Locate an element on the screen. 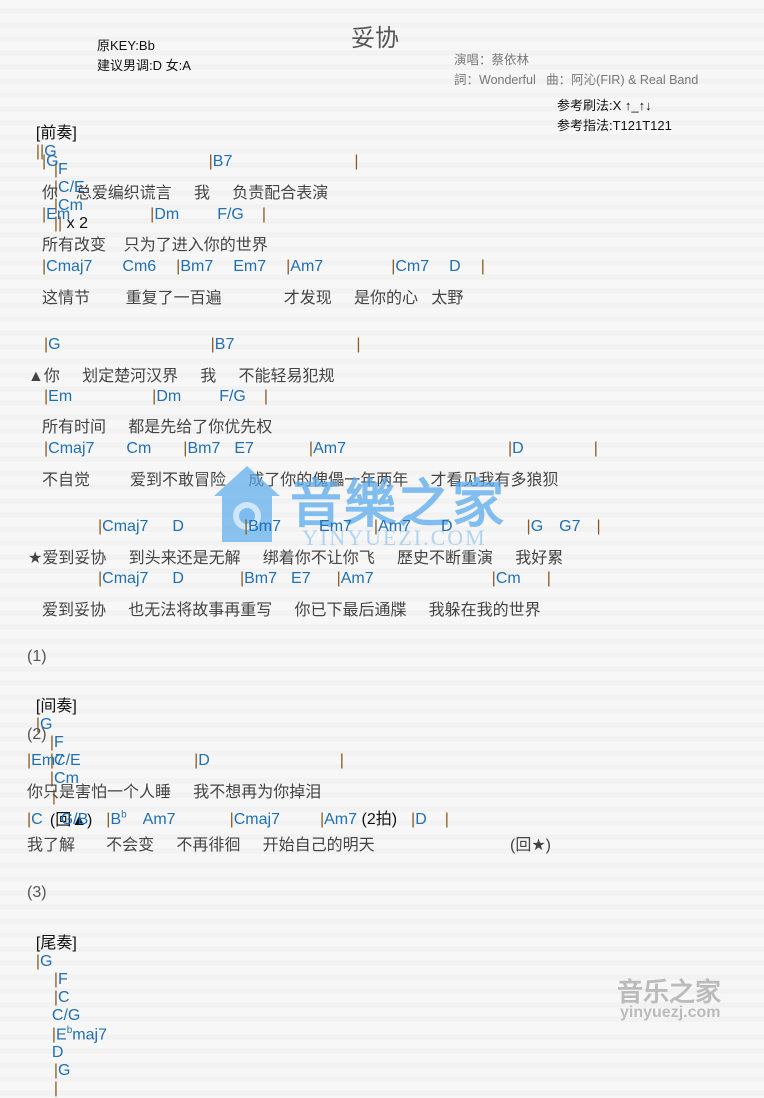 Image resolution: width=764 pixels, height=1098 pixels. singer: 演唱：蔡依林 is located at coordinates (492, 60).